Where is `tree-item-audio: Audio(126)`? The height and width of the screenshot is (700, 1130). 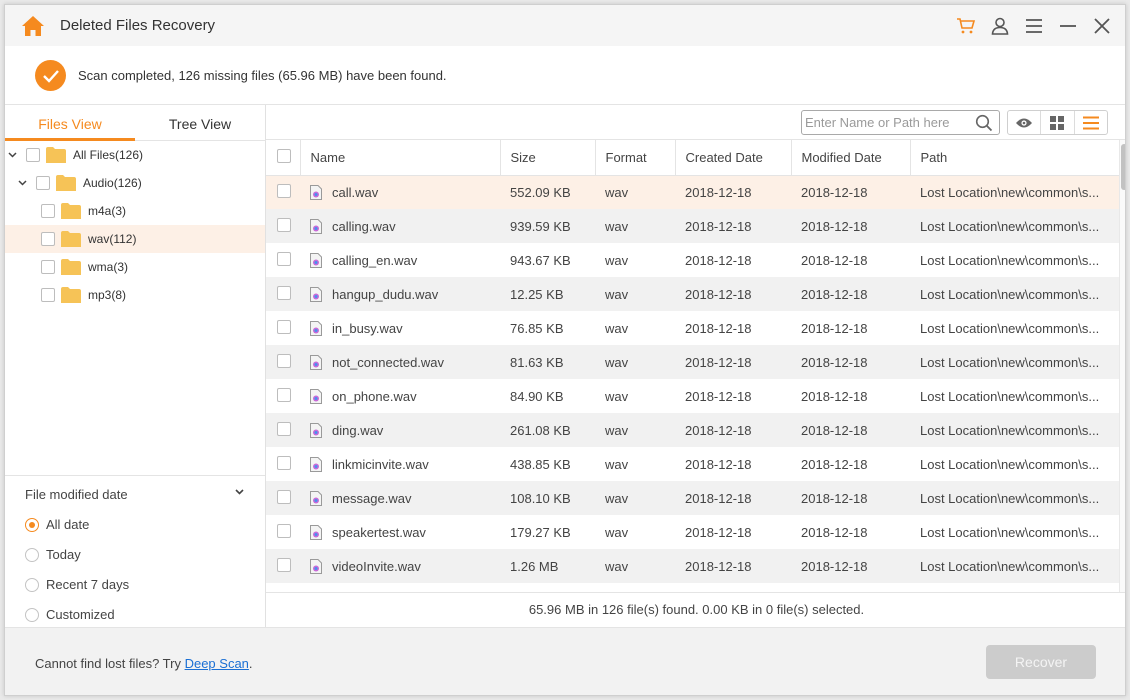
tree-item-audio: Audio(126) is located at coordinates (135, 183).